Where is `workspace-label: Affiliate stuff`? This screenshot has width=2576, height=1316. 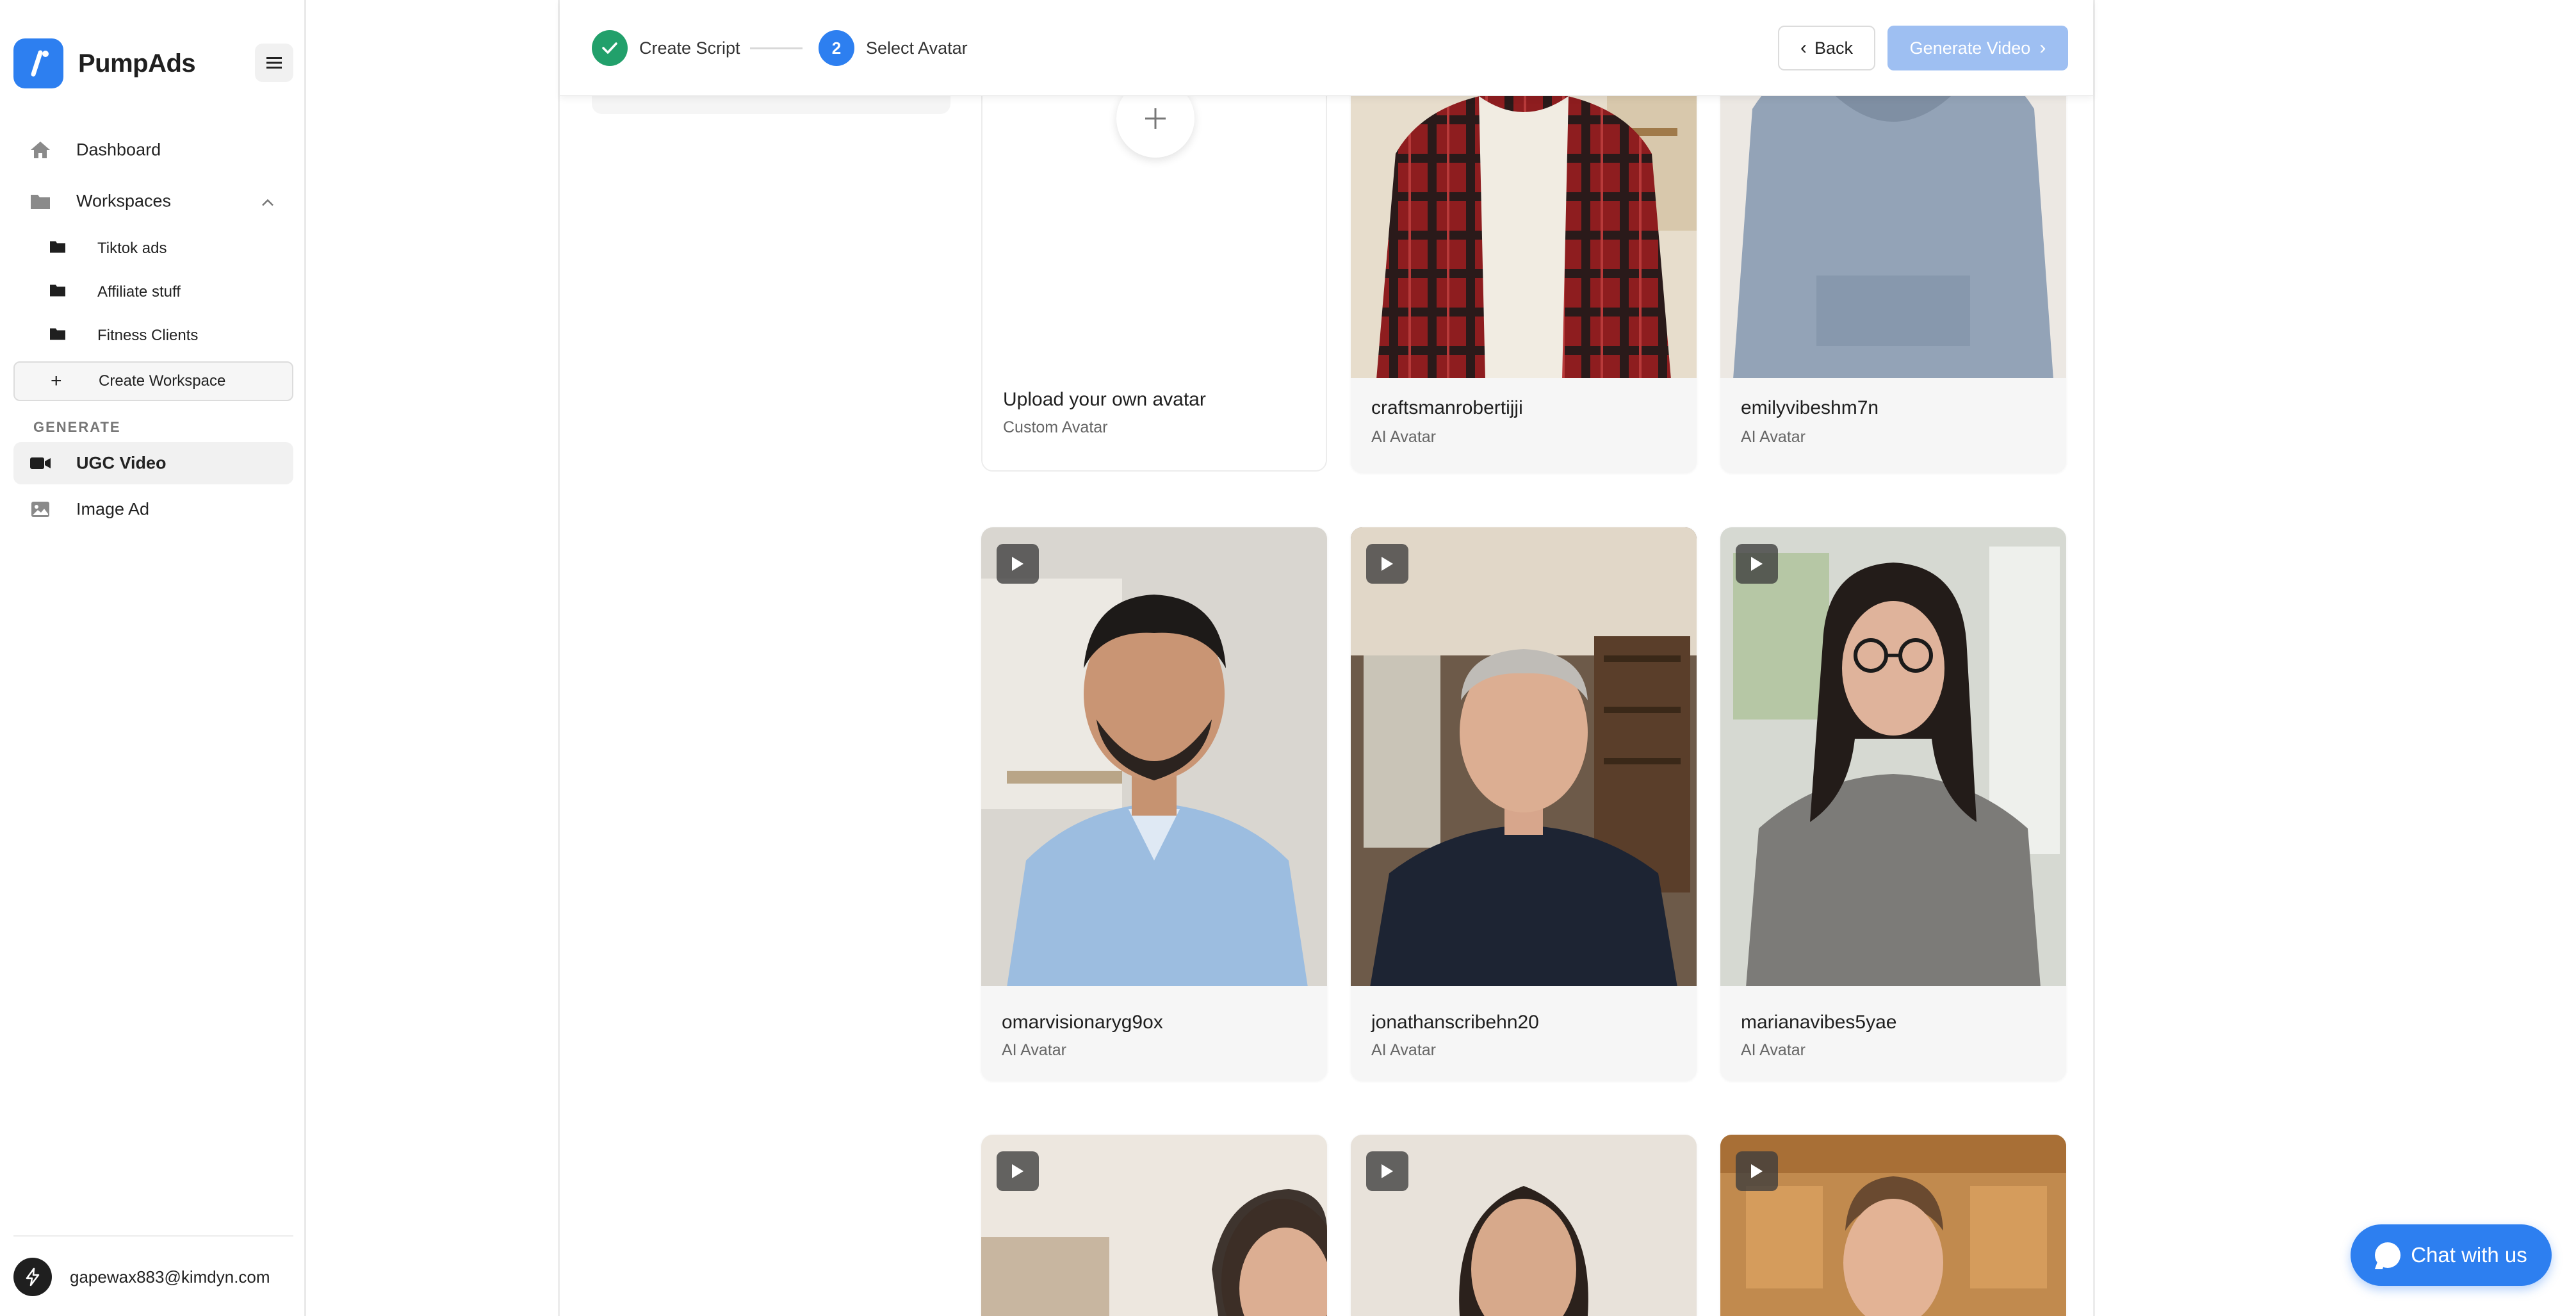
workspace-label: Affiliate stuff is located at coordinates (139, 291).